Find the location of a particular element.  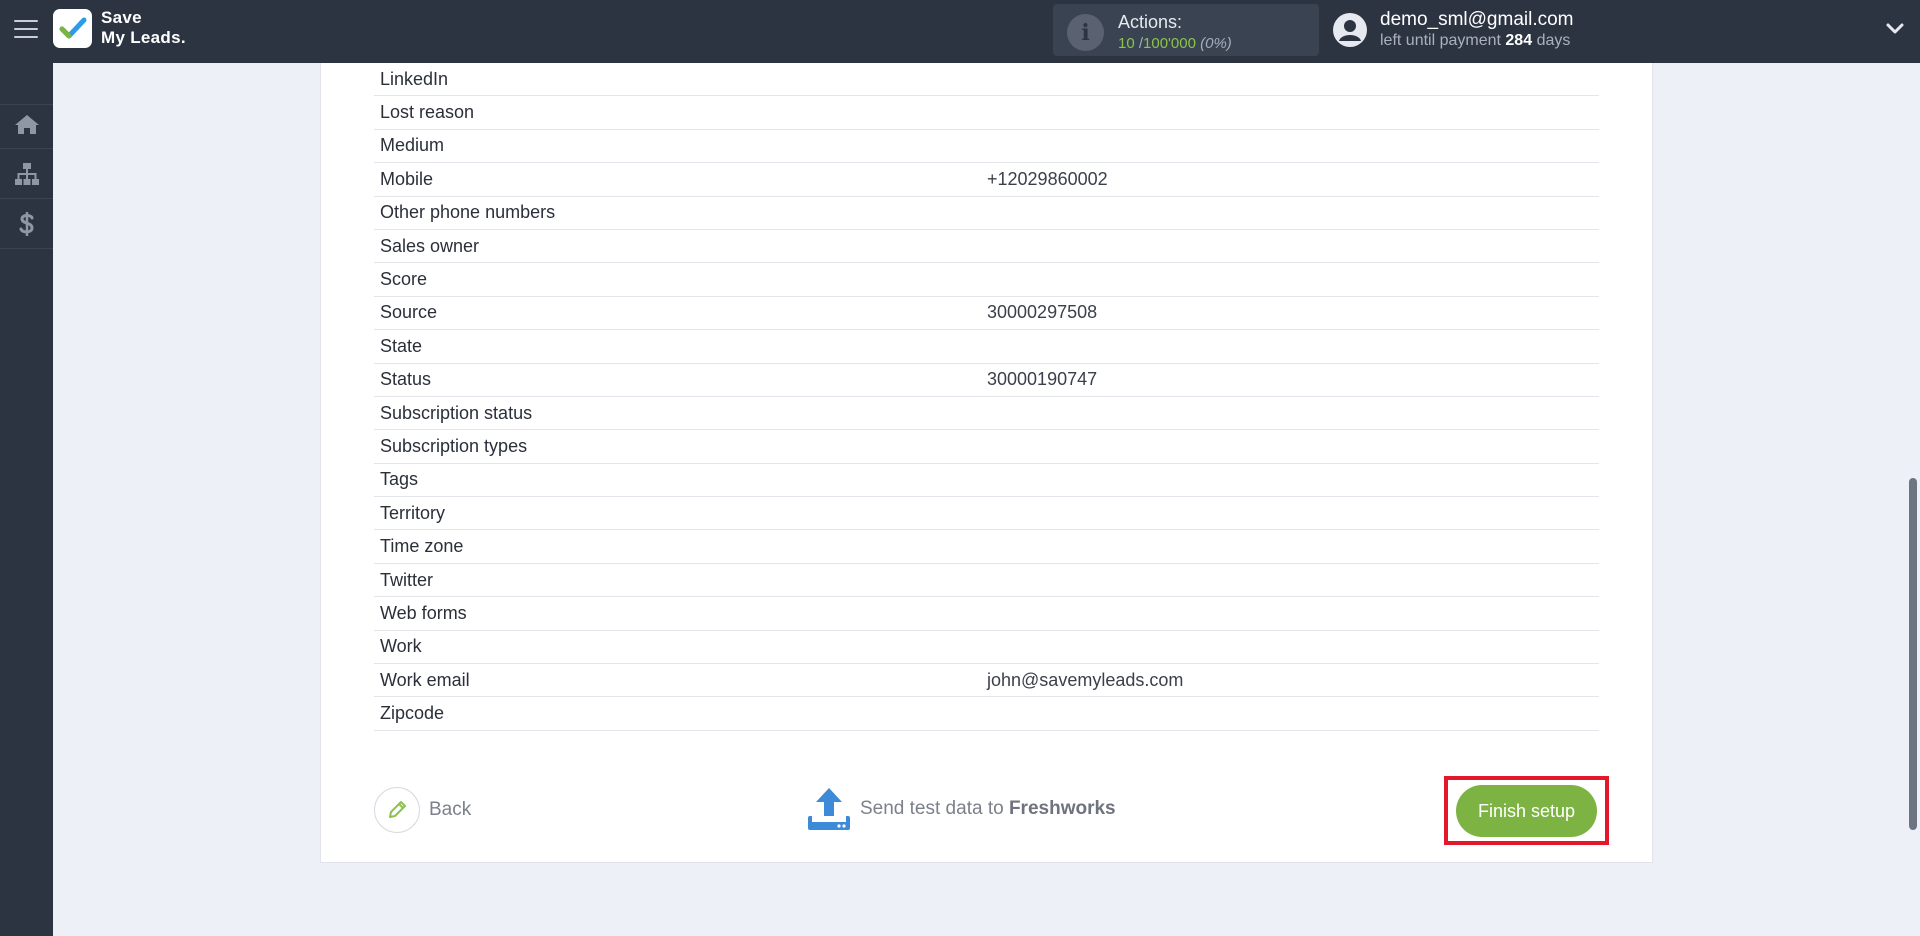

field-name: Work email is located at coordinates (425, 679).